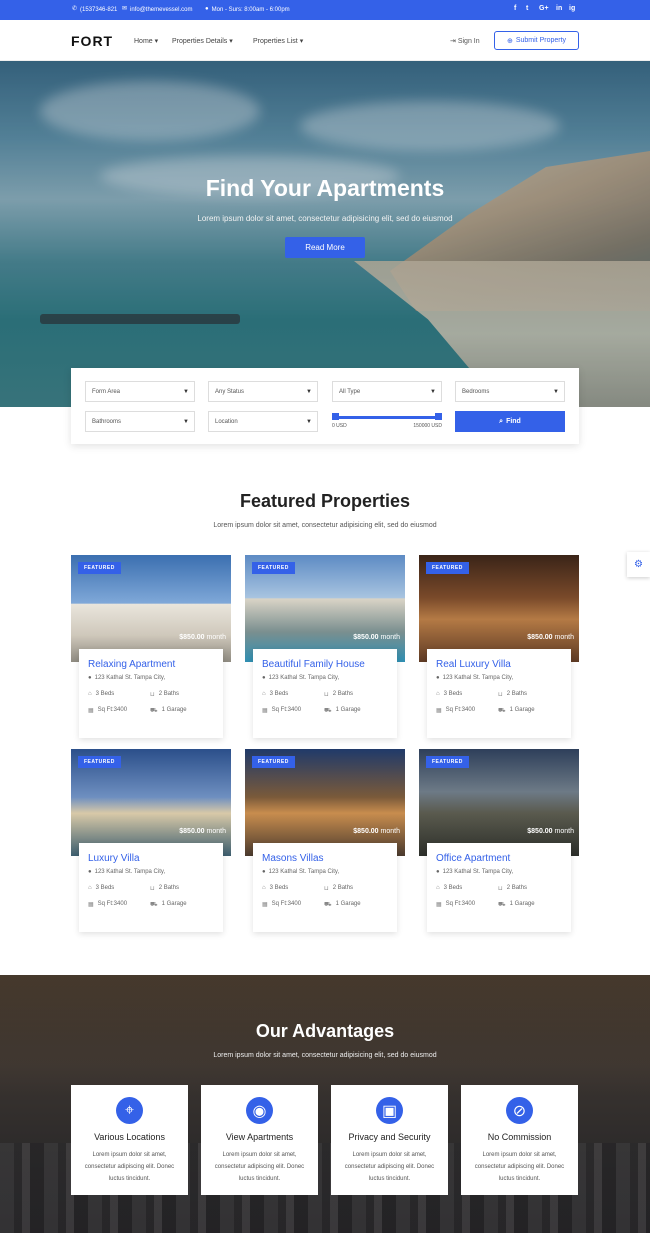  I want to click on twitter-icon: t, so click(527, 8).